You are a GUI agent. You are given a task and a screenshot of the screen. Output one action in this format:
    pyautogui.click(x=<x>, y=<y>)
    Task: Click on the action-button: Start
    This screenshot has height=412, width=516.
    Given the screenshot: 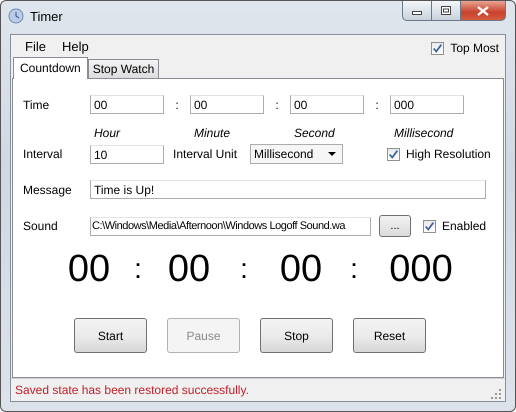 What is the action you would take?
    pyautogui.click(x=110, y=335)
    